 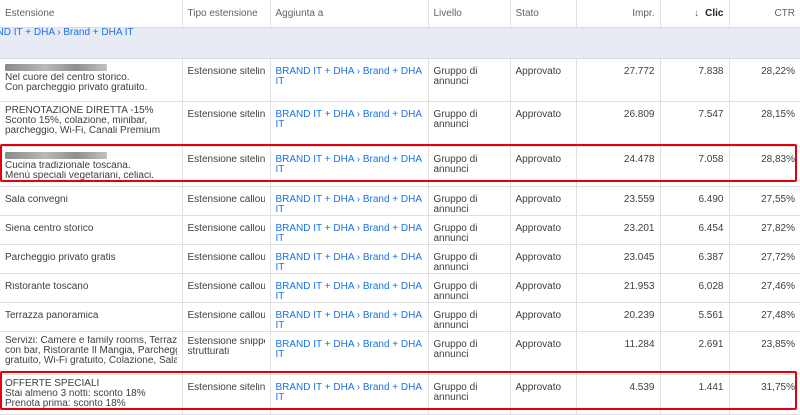 I want to click on extension-text: Parcheggio privato gratis, so click(x=91, y=259).